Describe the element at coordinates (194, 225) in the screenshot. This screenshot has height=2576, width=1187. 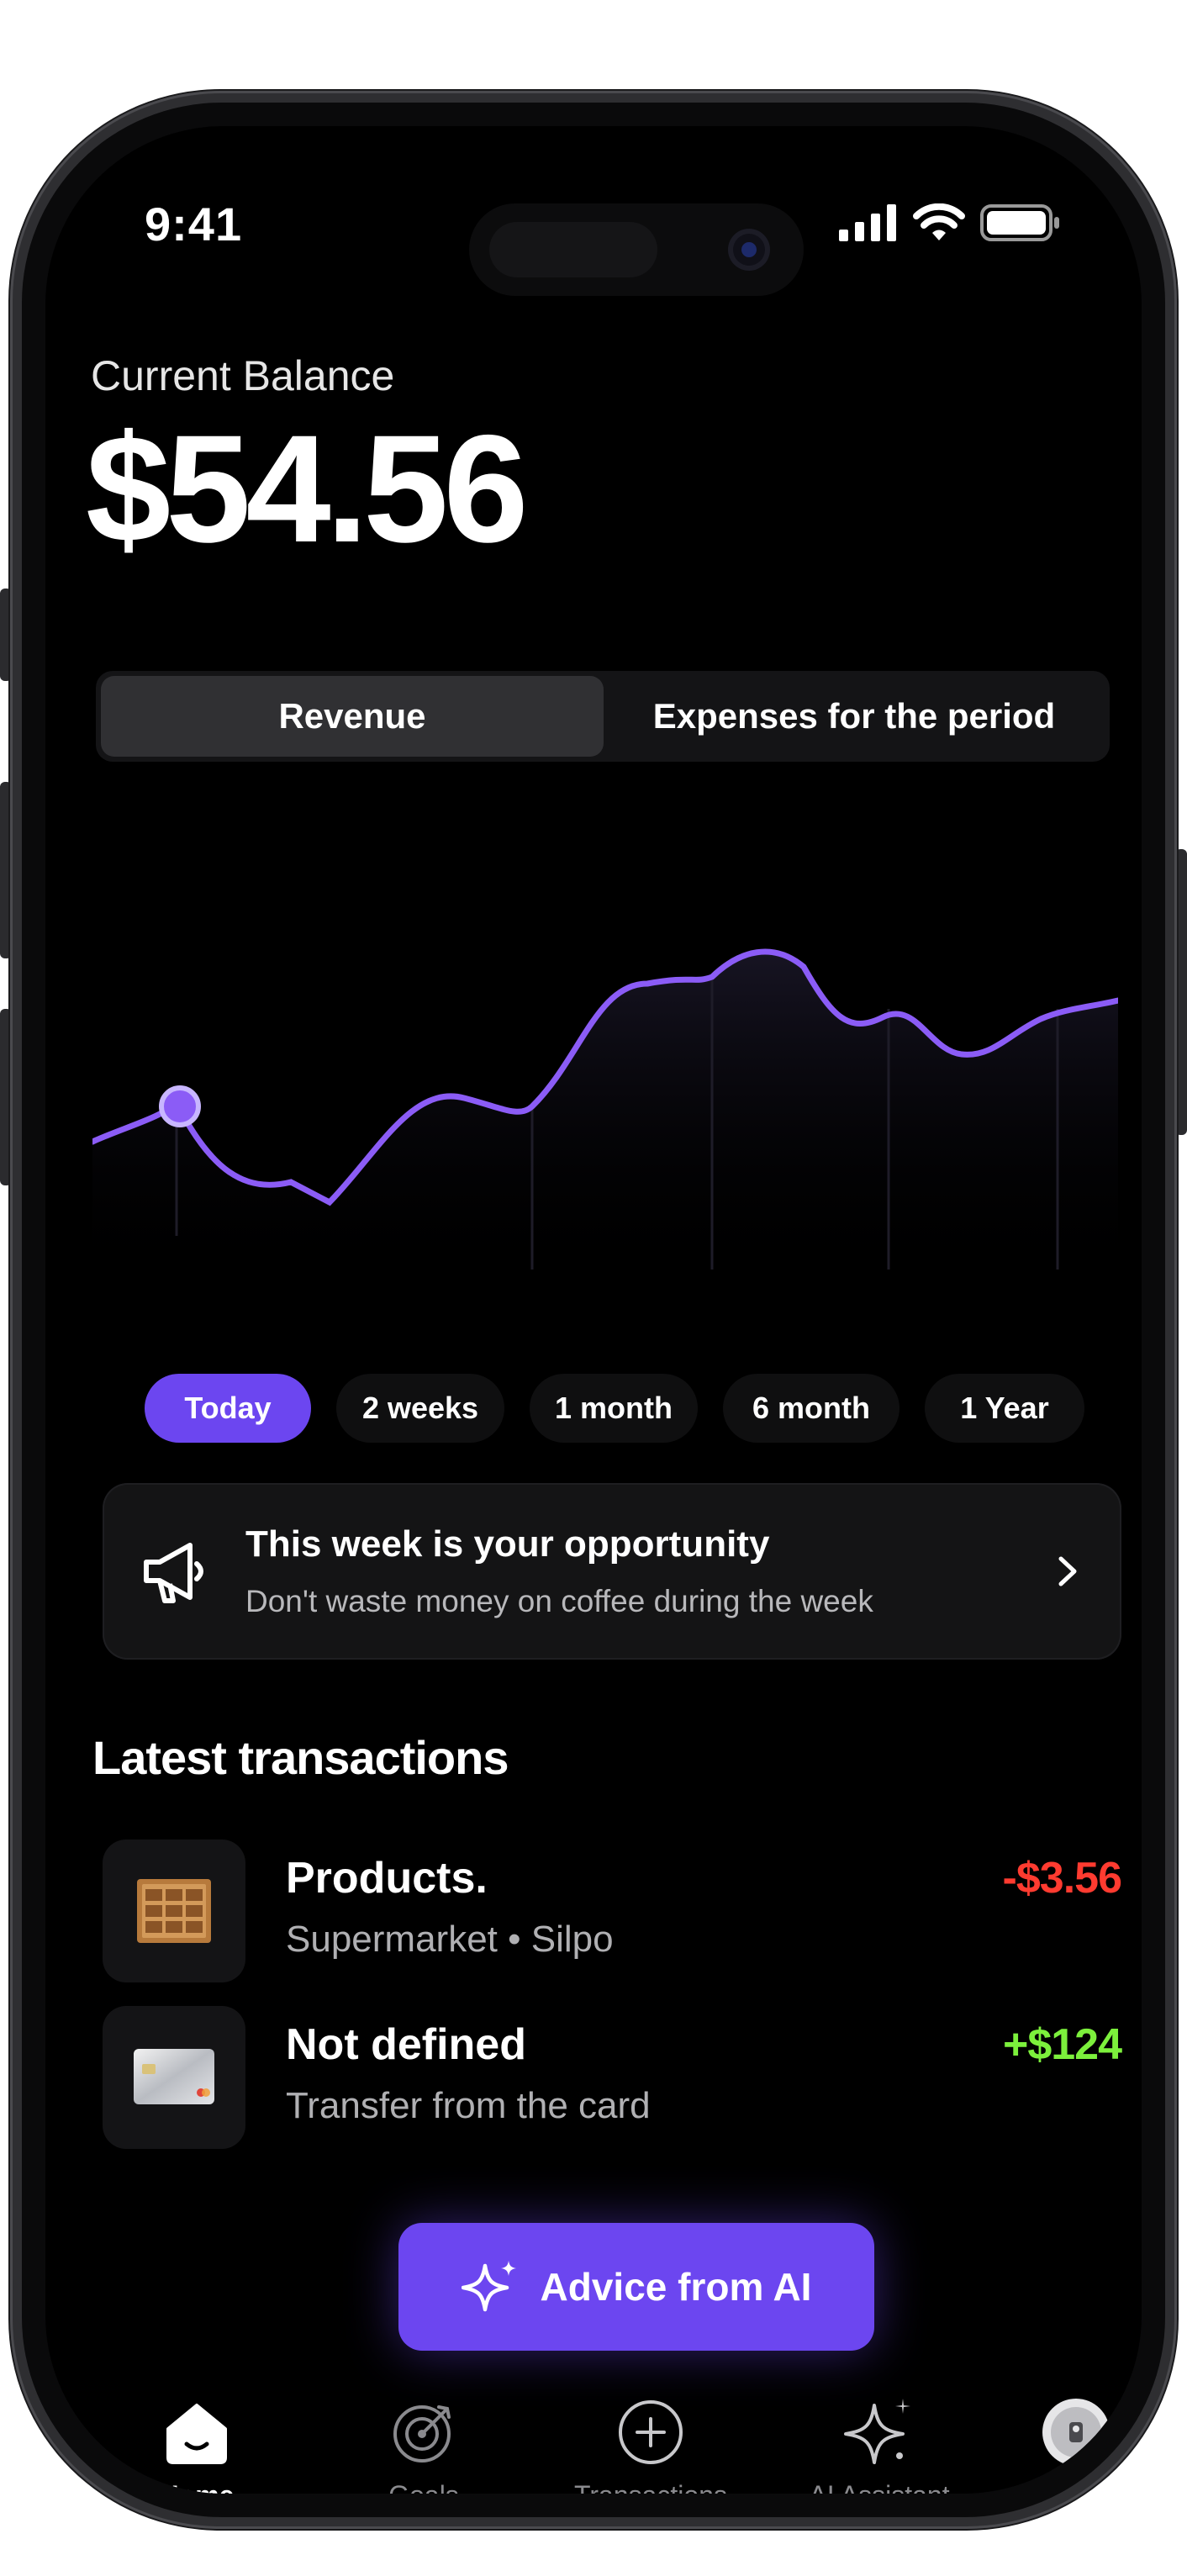
I see `status-time: 9:41` at that location.